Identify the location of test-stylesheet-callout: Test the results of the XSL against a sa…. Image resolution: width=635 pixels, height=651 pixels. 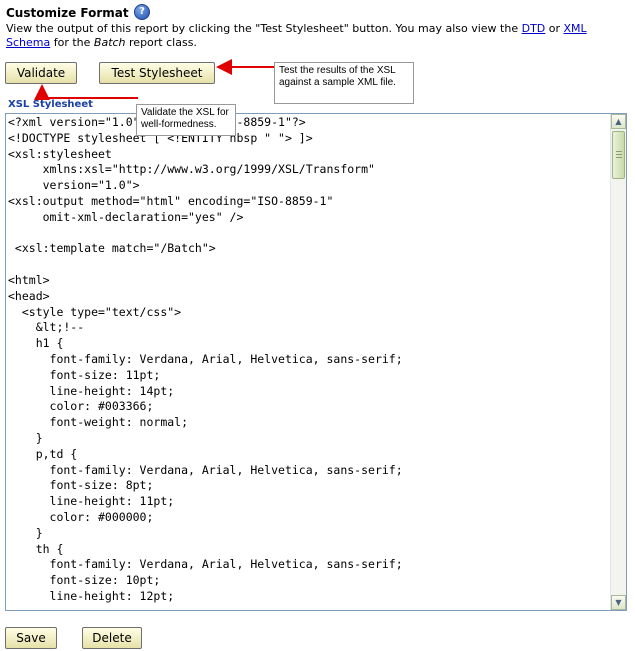
(344, 83).